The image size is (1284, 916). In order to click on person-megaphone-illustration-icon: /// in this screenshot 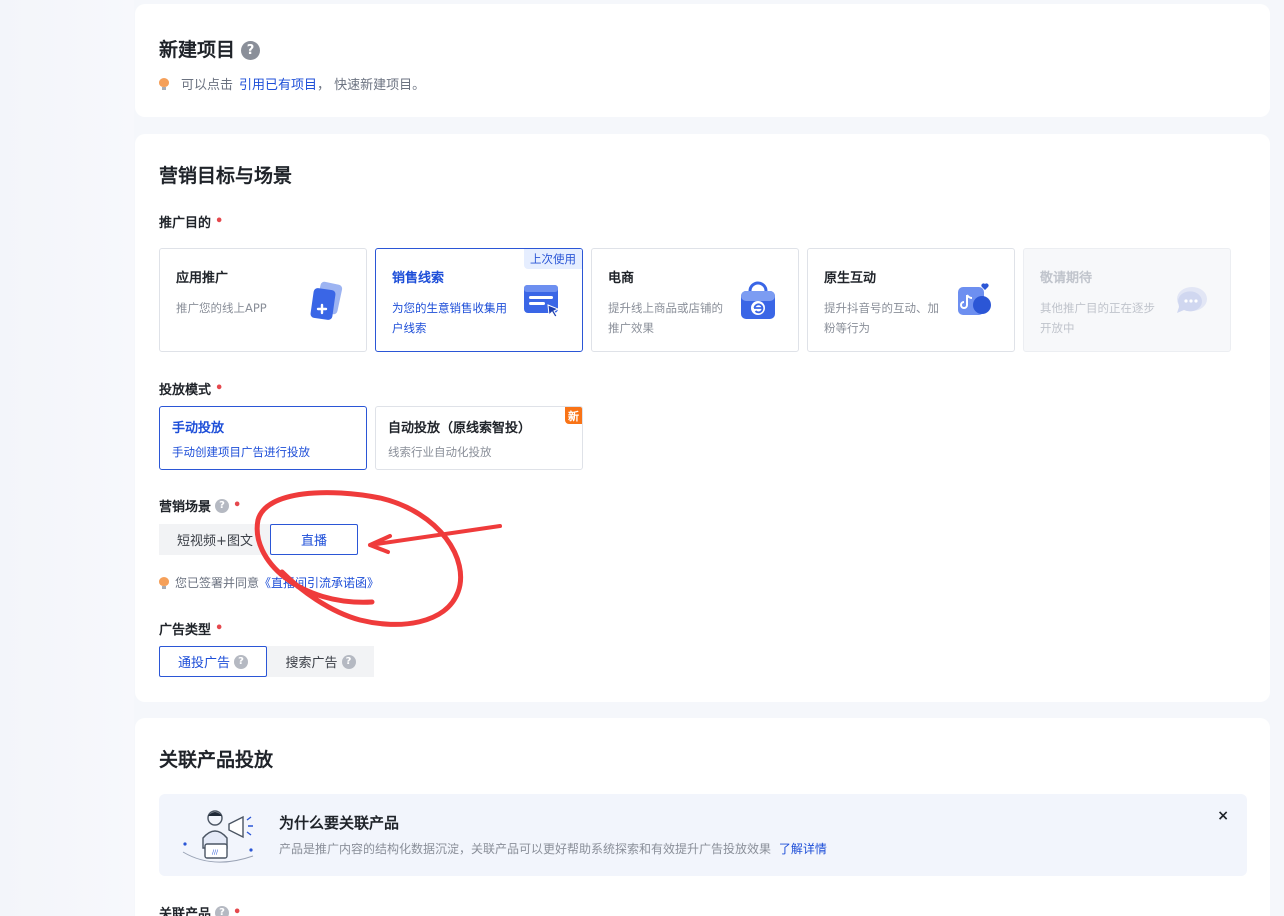, I will do `click(218, 836)`.